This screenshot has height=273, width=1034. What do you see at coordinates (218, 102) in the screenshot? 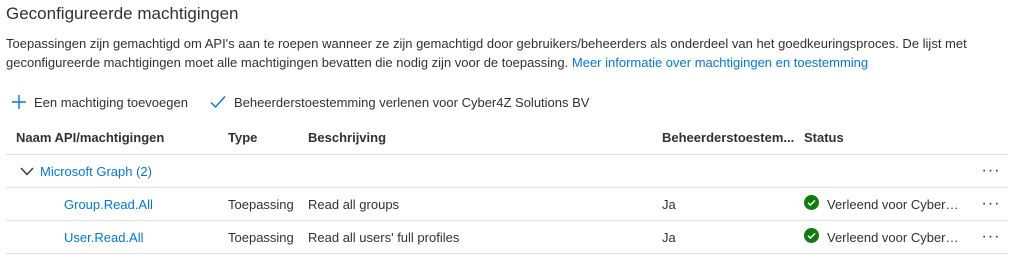
I see `checkmark-icon` at bounding box center [218, 102].